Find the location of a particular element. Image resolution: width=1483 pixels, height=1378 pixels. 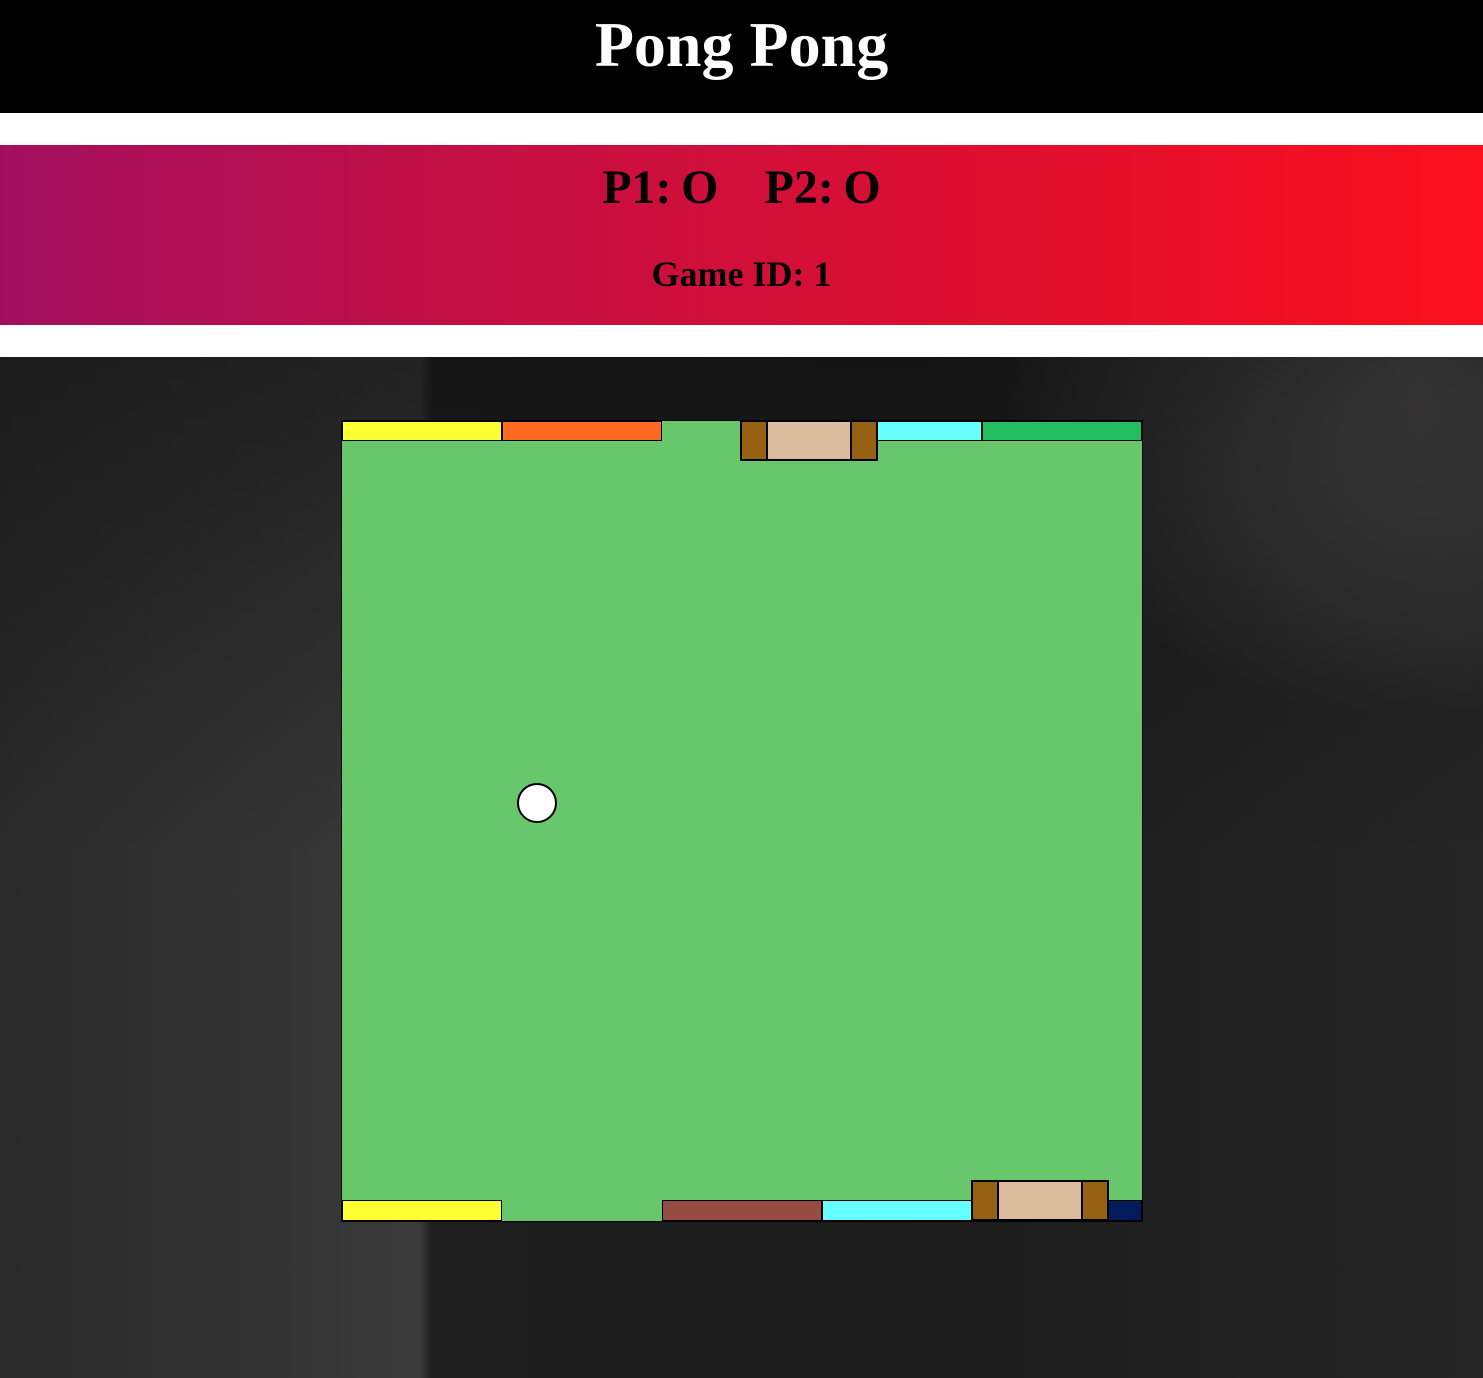

game-id: Game ID: 1 is located at coordinates (741, 274).